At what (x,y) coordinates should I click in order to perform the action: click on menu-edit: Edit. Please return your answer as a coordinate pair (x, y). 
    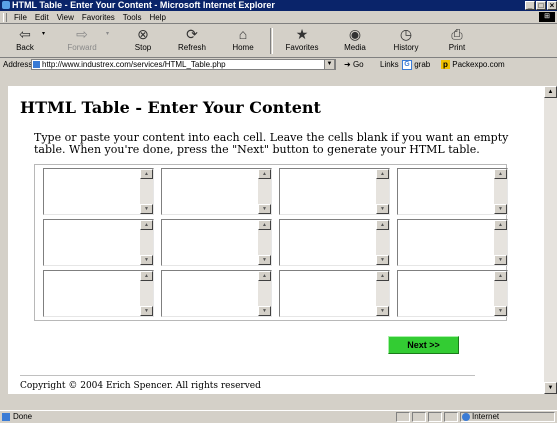
    Looking at the image, I should click on (42, 17).